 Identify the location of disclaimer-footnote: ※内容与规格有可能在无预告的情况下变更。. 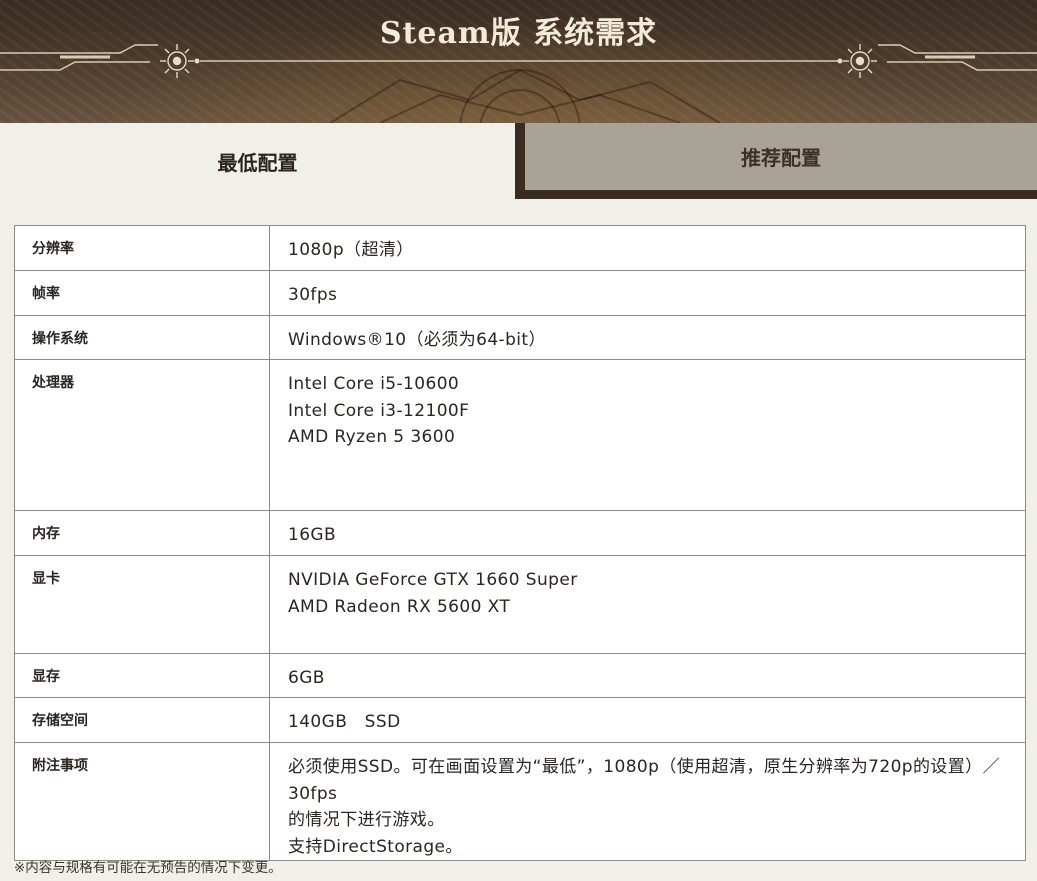
(148, 868).